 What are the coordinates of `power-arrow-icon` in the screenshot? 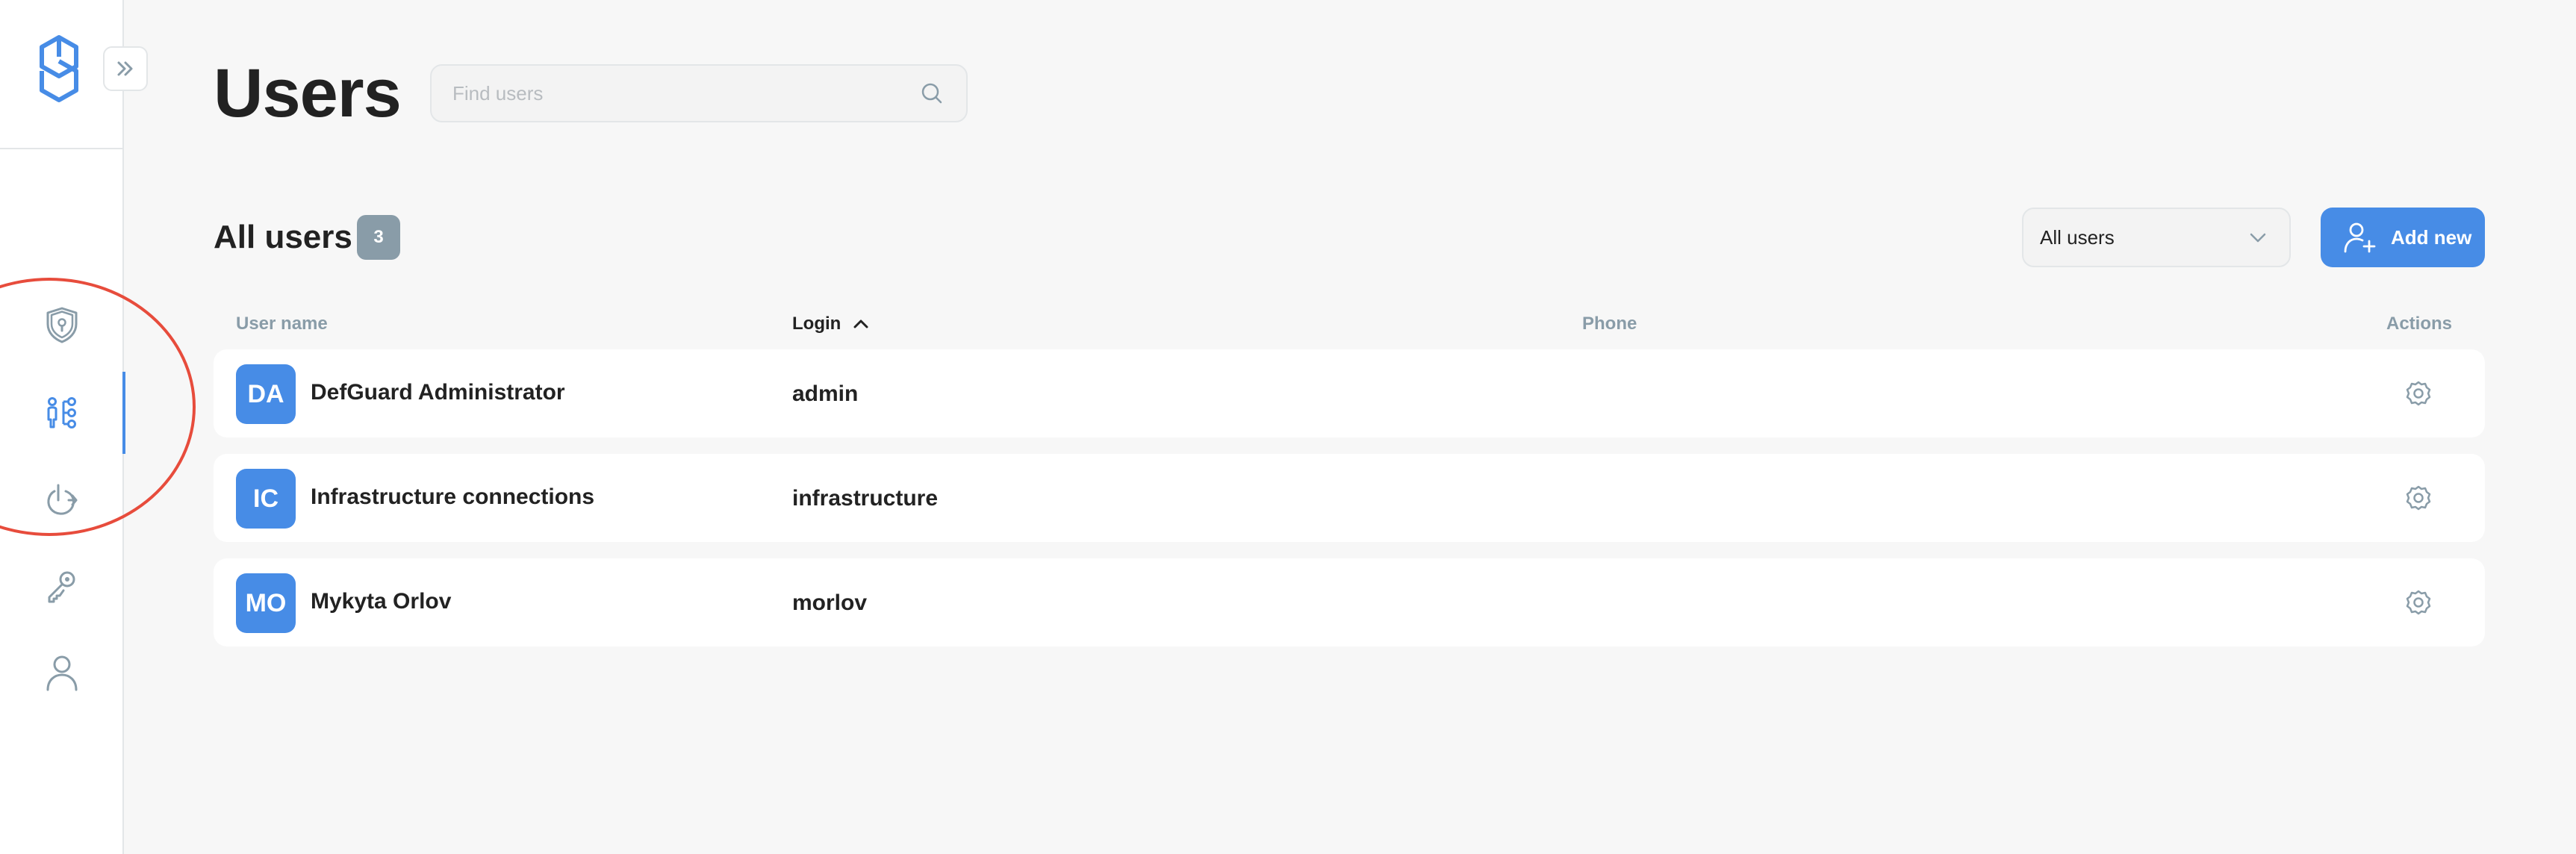 It's located at (62, 499).